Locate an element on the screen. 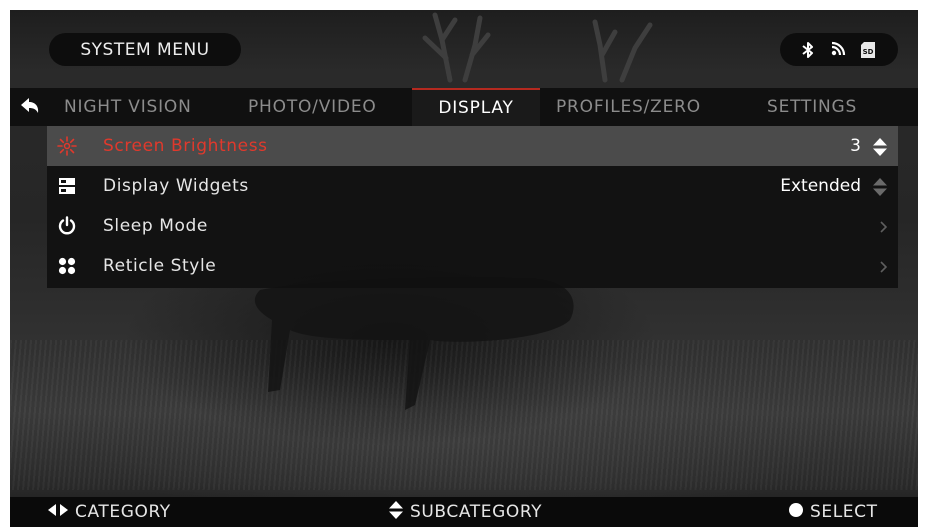  left-right-arrows-icon is located at coordinates (58, 512).